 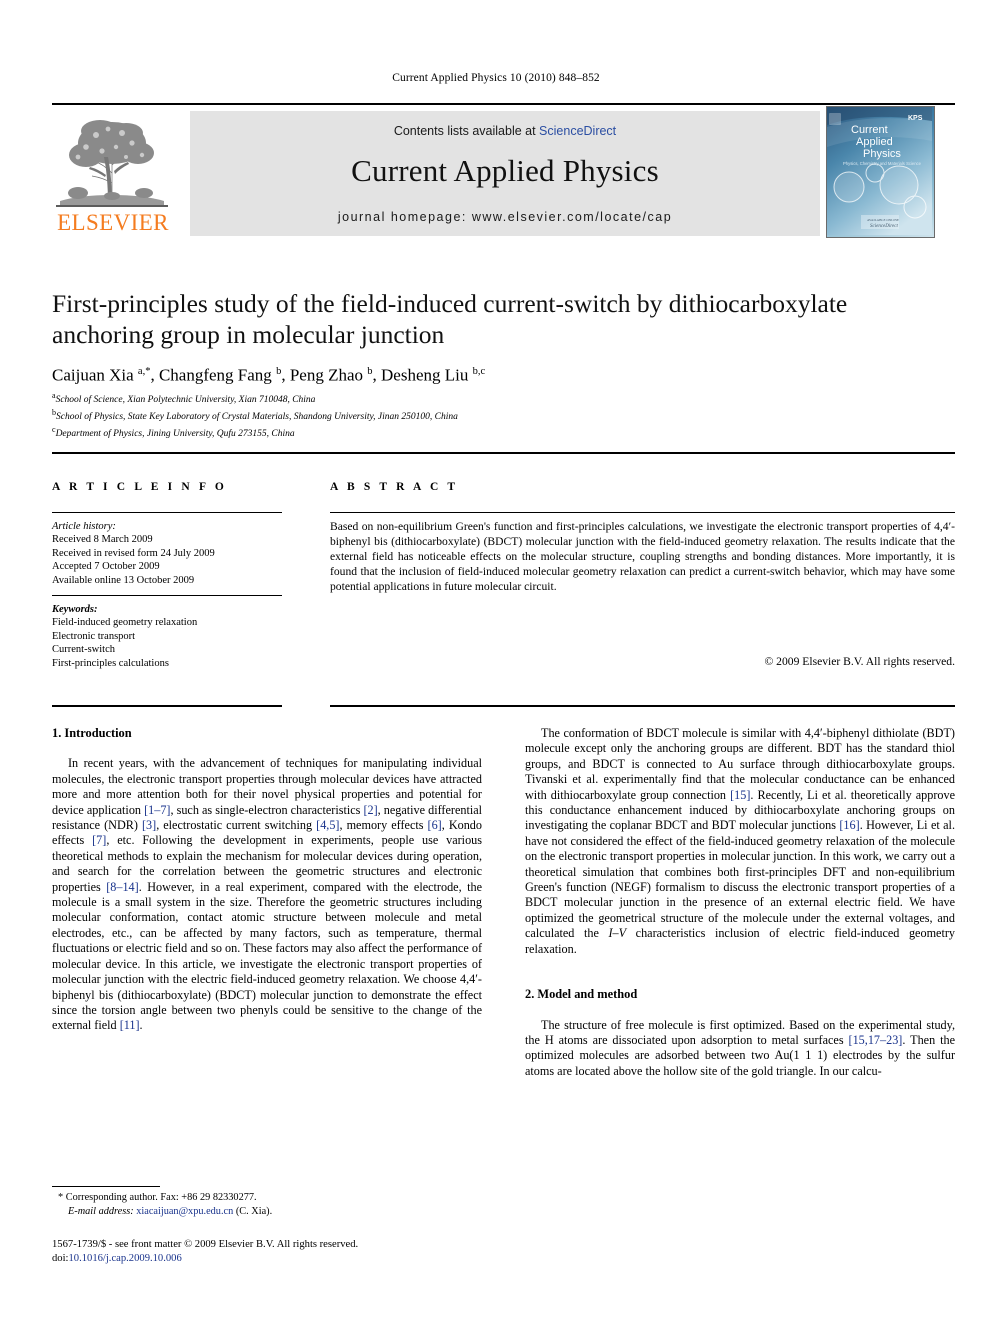 What do you see at coordinates (869, 130) in the screenshot?
I see `svg-text: Current` at bounding box center [869, 130].